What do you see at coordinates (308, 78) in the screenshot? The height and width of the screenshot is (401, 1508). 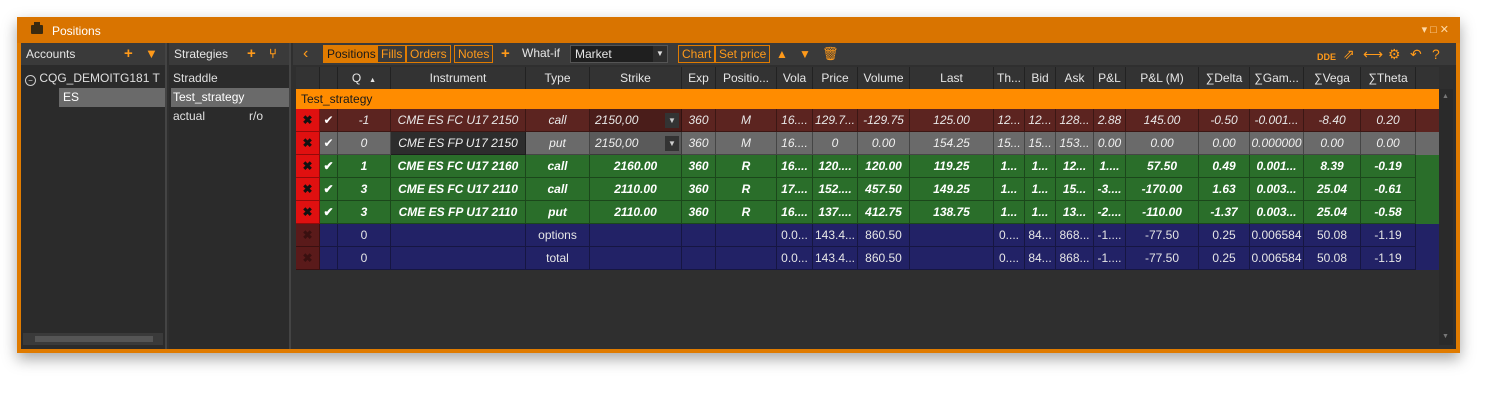 I see `column-header-x` at bounding box center [308, 78].